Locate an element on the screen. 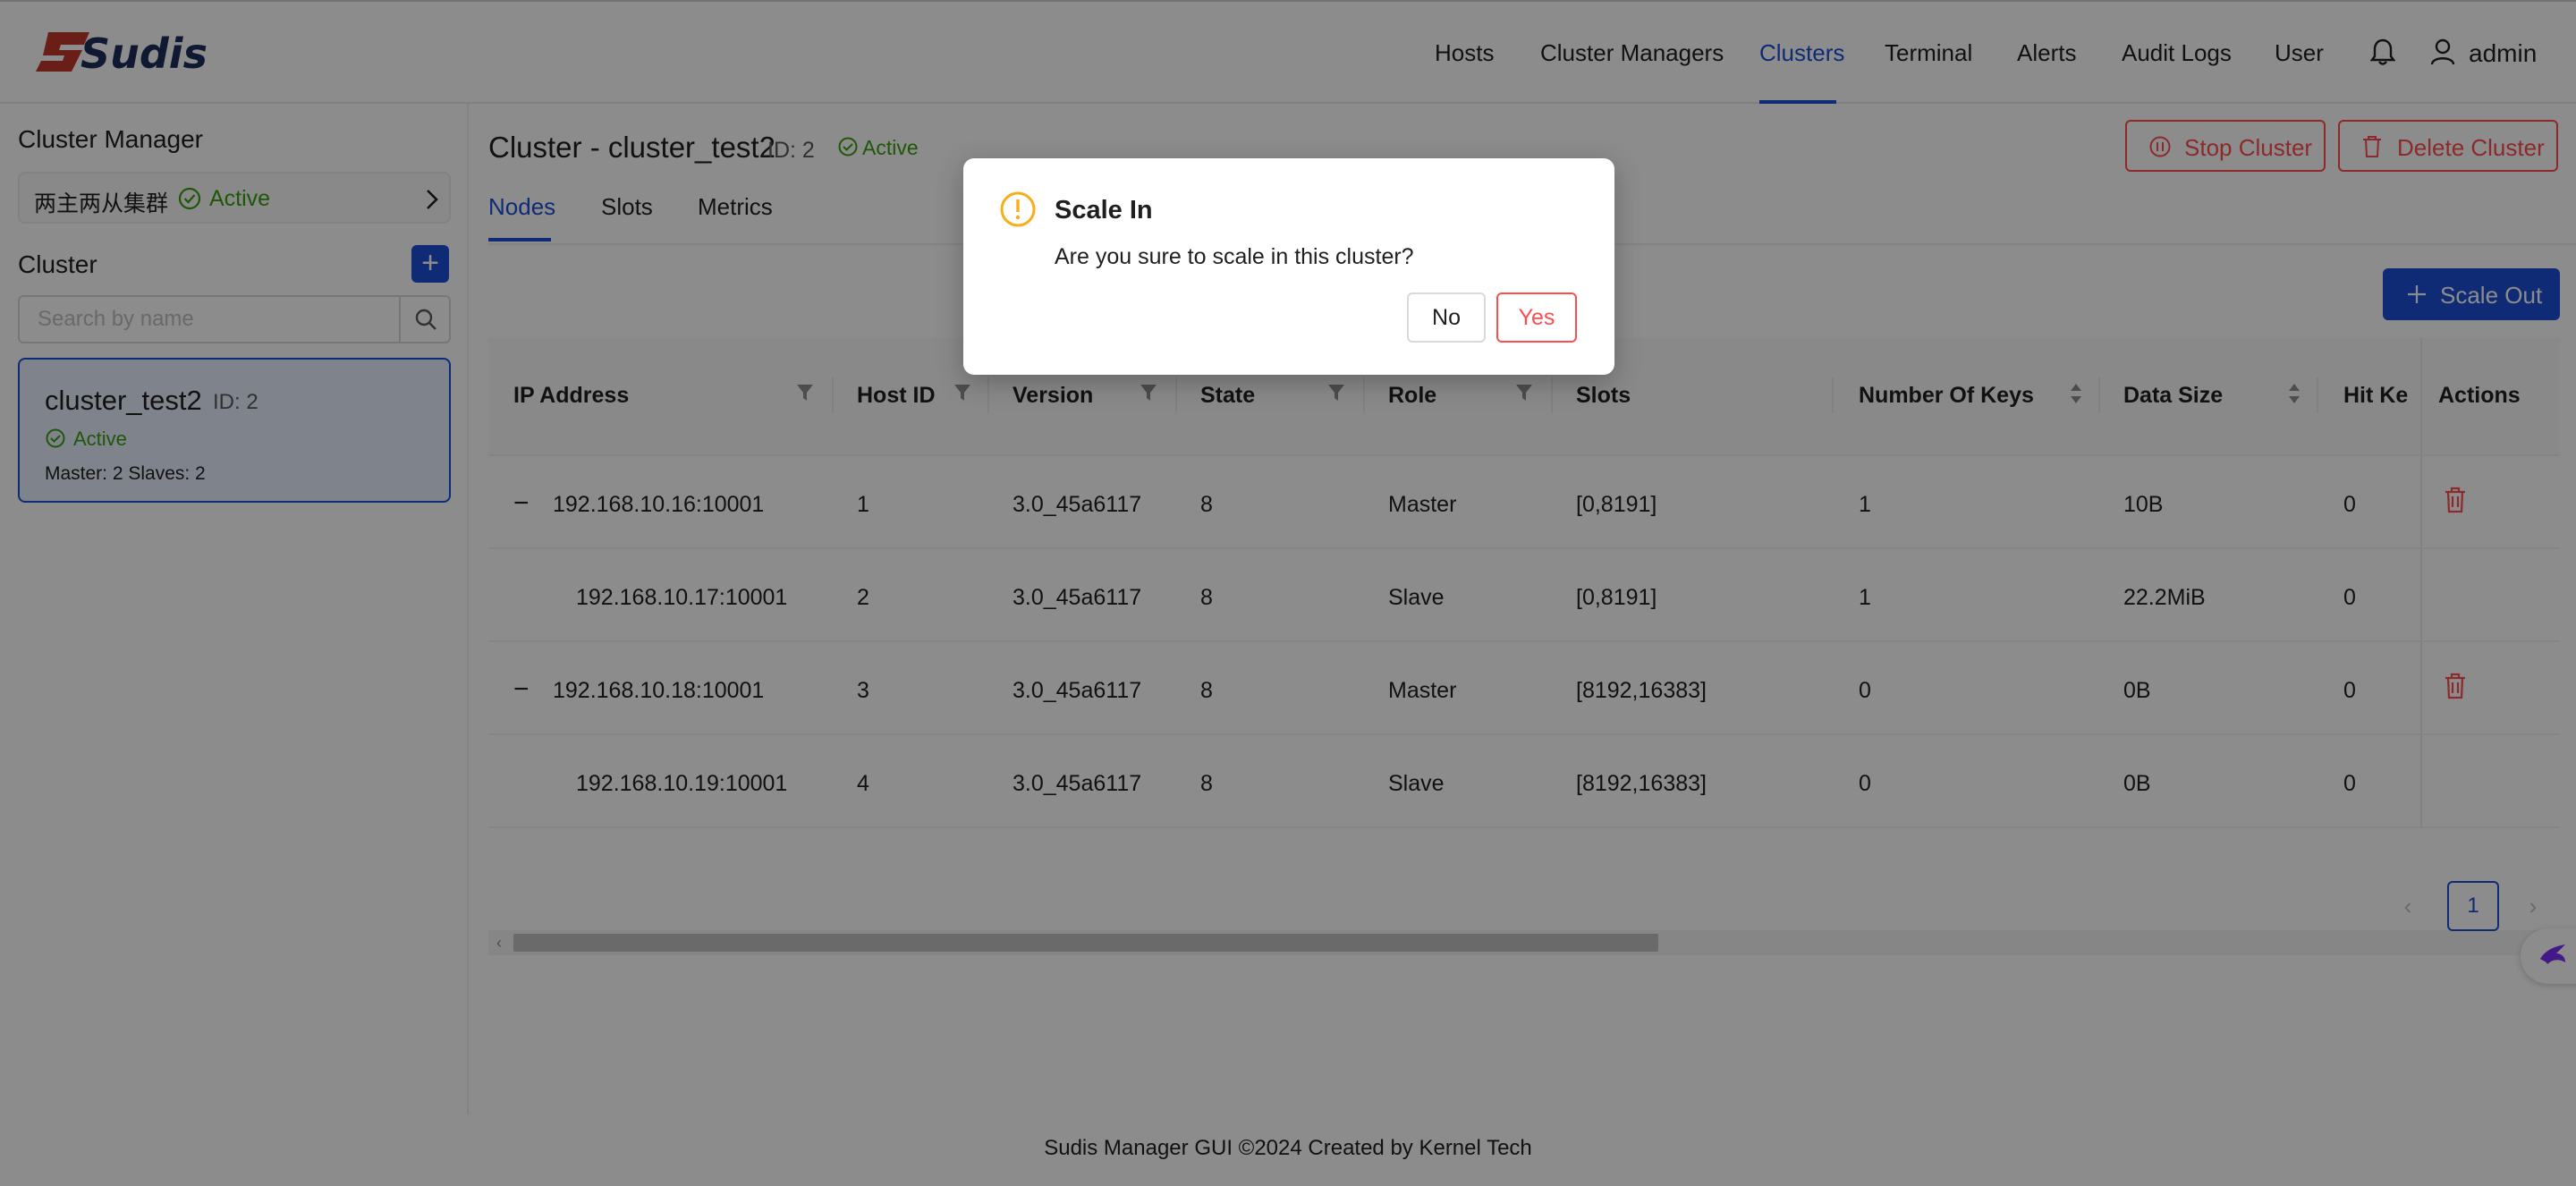 The image size is (2576, 1186). yes-button: Yes is located at coordinates (1536, 317).